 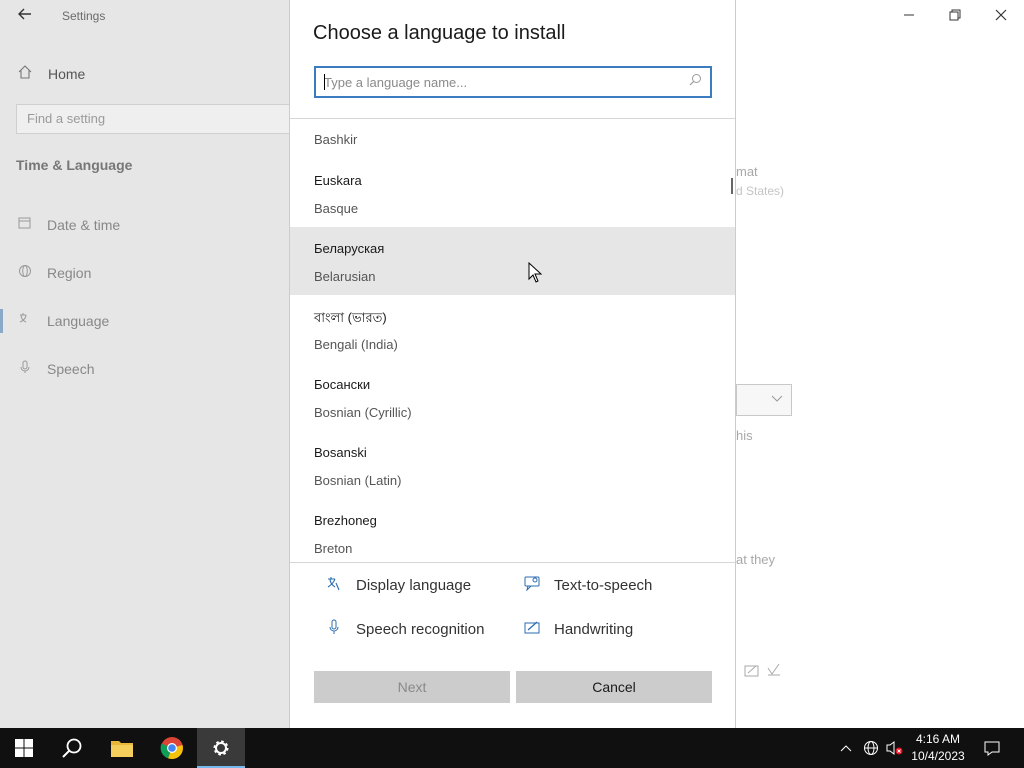 What do you see at coordinates (25, 16) in the screenshot?
I see `back-arrow-icon` at bounding box center [25, 16].